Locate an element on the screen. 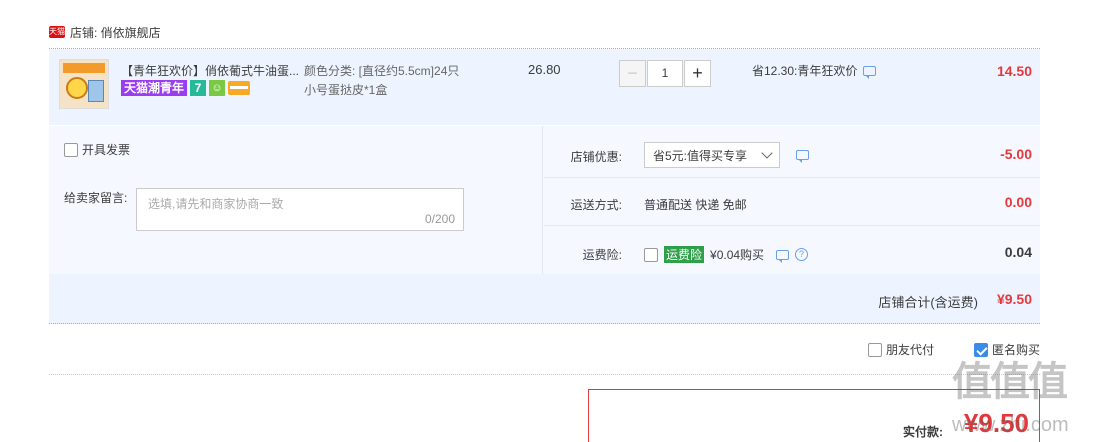 The height and width of the screenshot is (442, 1106). shipping-method: 普通配送 快递 免邮 is located at coordinates (695, 205).